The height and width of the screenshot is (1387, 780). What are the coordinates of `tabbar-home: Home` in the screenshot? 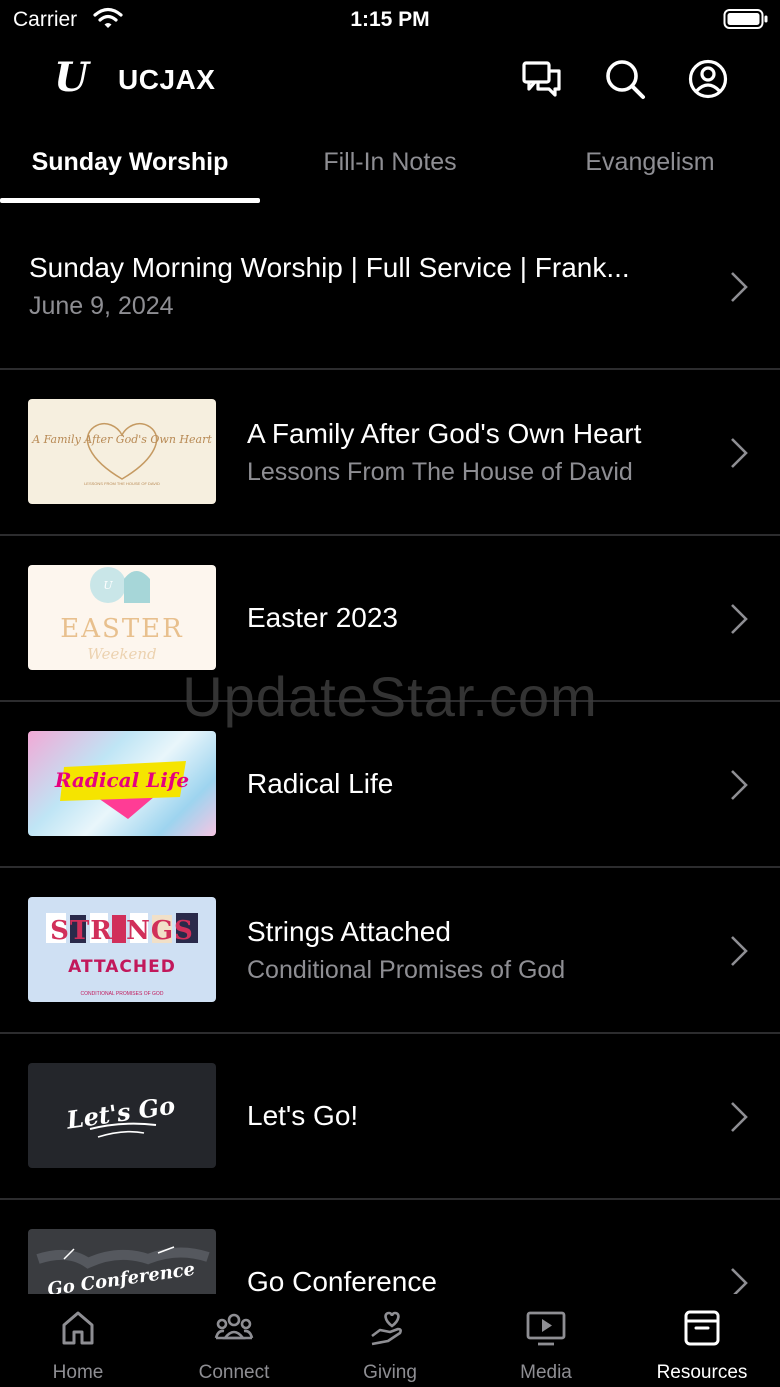 It's located at (78, 1340).